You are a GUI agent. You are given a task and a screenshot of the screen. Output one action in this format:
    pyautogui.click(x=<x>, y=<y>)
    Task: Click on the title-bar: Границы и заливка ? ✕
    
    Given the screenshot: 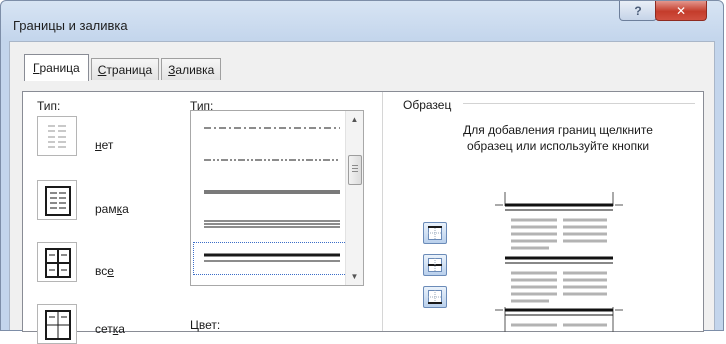 What is the action you would take?
    pyautogui.click(x=362, y=21)
    